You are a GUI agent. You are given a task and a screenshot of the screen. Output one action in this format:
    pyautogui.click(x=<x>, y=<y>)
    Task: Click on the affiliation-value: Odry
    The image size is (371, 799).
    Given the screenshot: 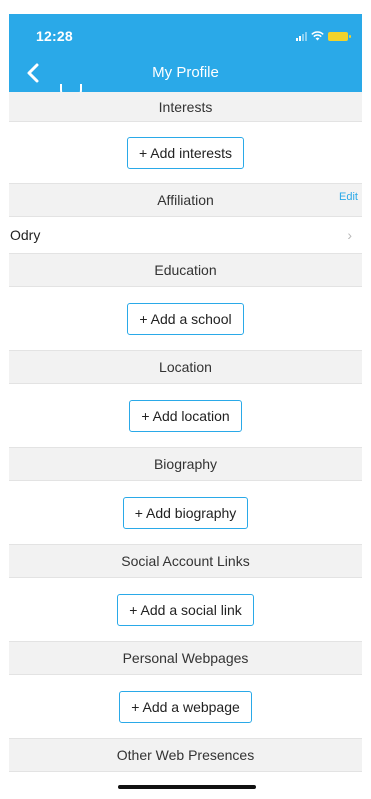 What is the action you would take?
    pyautogui.click(x=25, y=235)
    